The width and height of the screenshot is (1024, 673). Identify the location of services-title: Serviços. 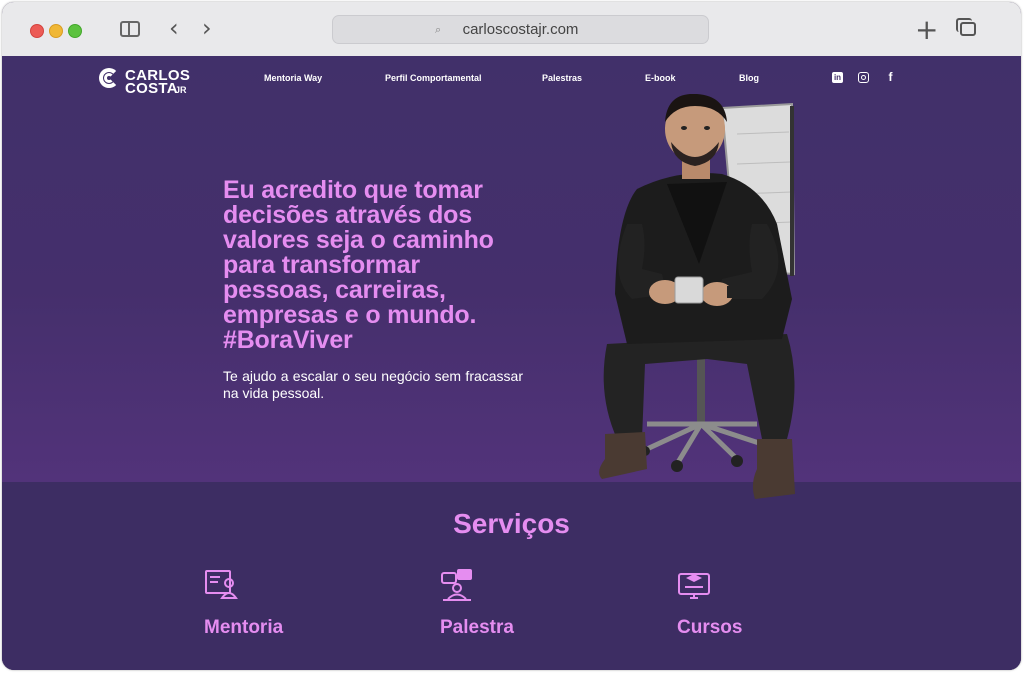
(511, 523).